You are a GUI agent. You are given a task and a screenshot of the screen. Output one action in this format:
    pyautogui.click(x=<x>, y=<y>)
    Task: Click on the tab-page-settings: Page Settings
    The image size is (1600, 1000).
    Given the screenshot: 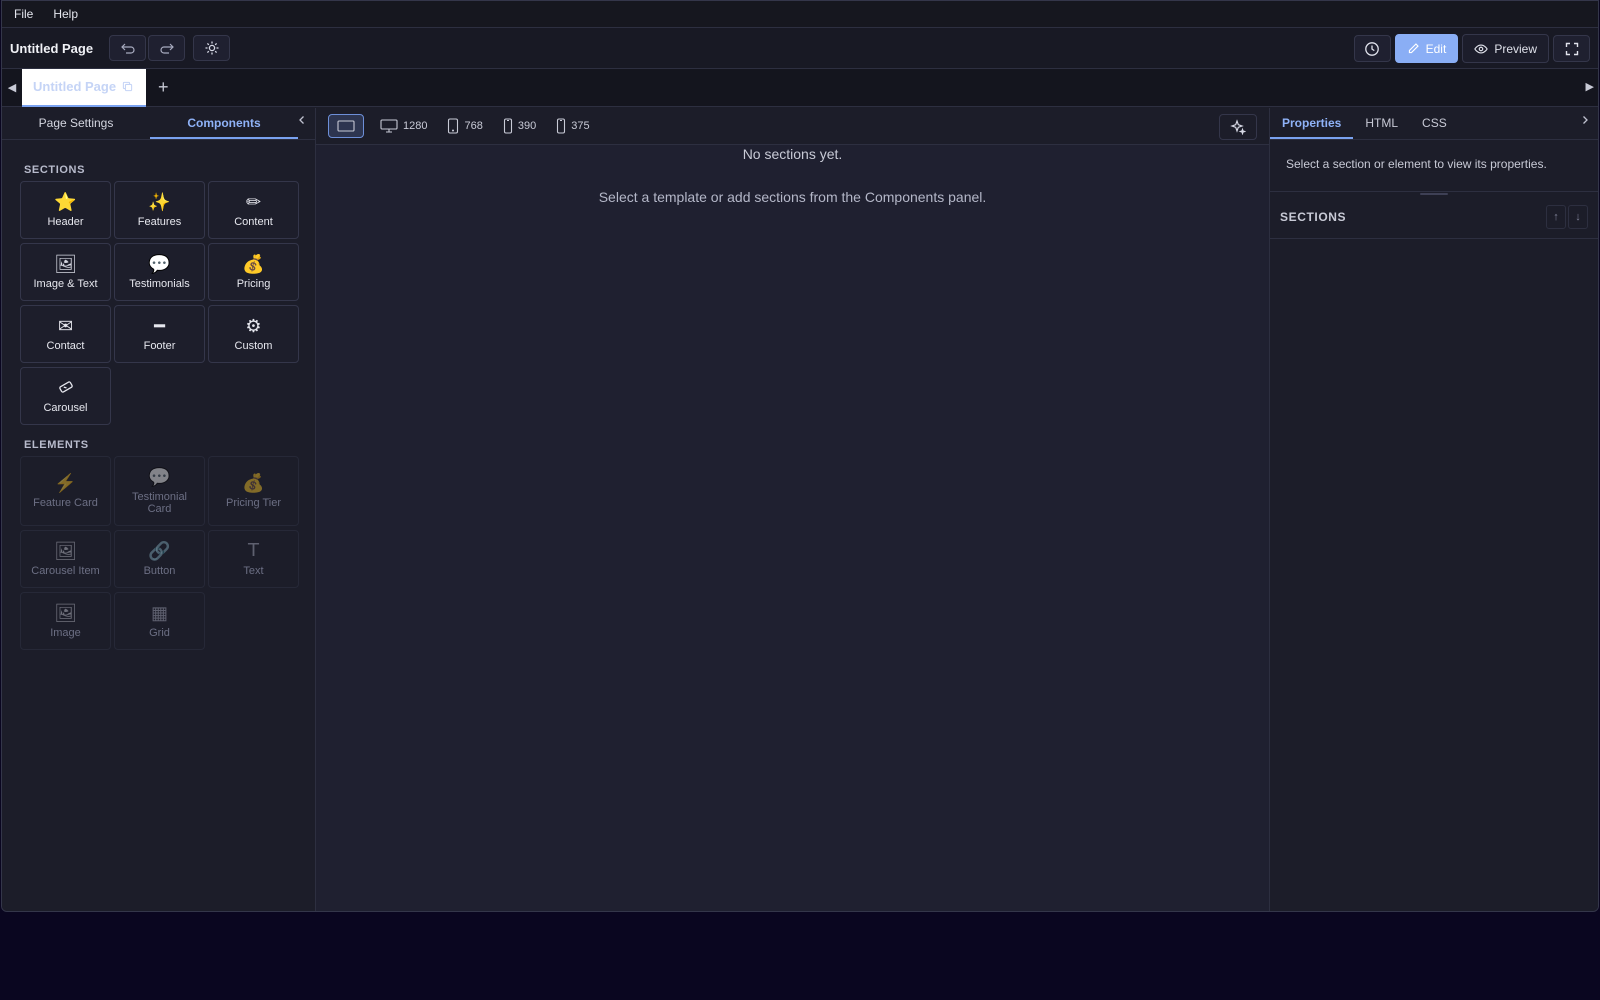 What is the action you would take?
    pyautogui.click(x=76, y=123)
    